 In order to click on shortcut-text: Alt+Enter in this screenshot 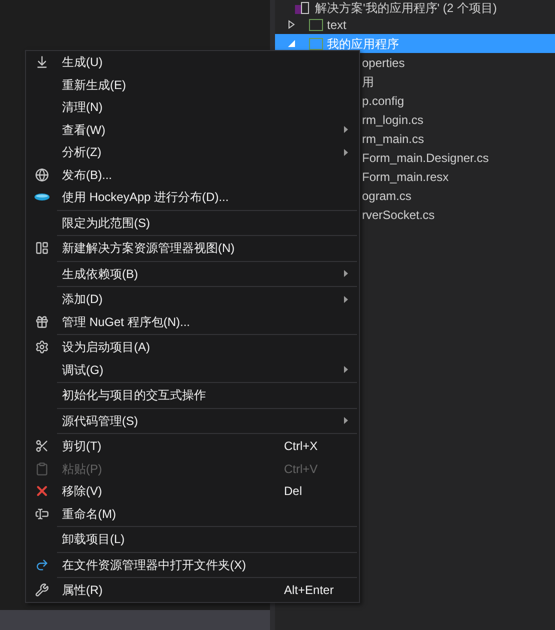, I will do `click(309, 590)`.